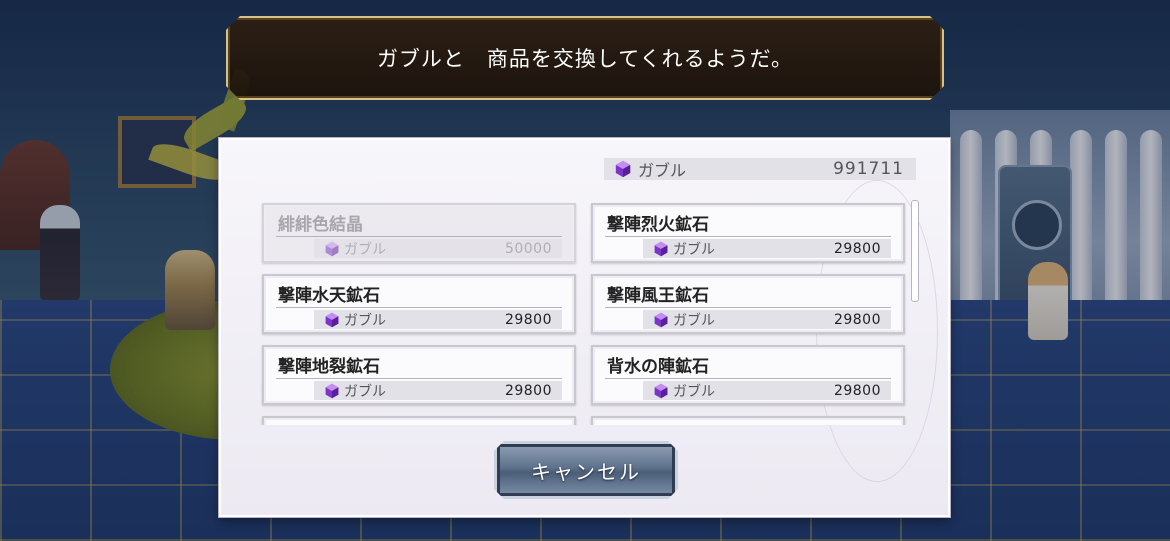  I want to click on item-list-scrollbar, so click(915, 251).